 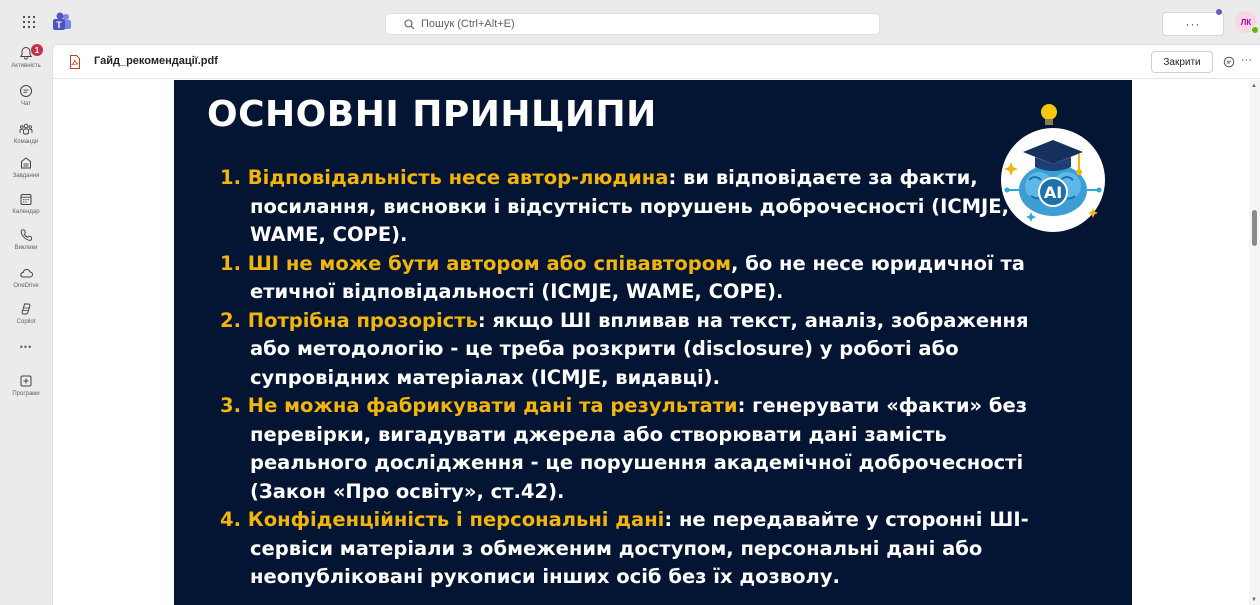 I want to click on rail-more-button: •••, so click(x=26, y=349).